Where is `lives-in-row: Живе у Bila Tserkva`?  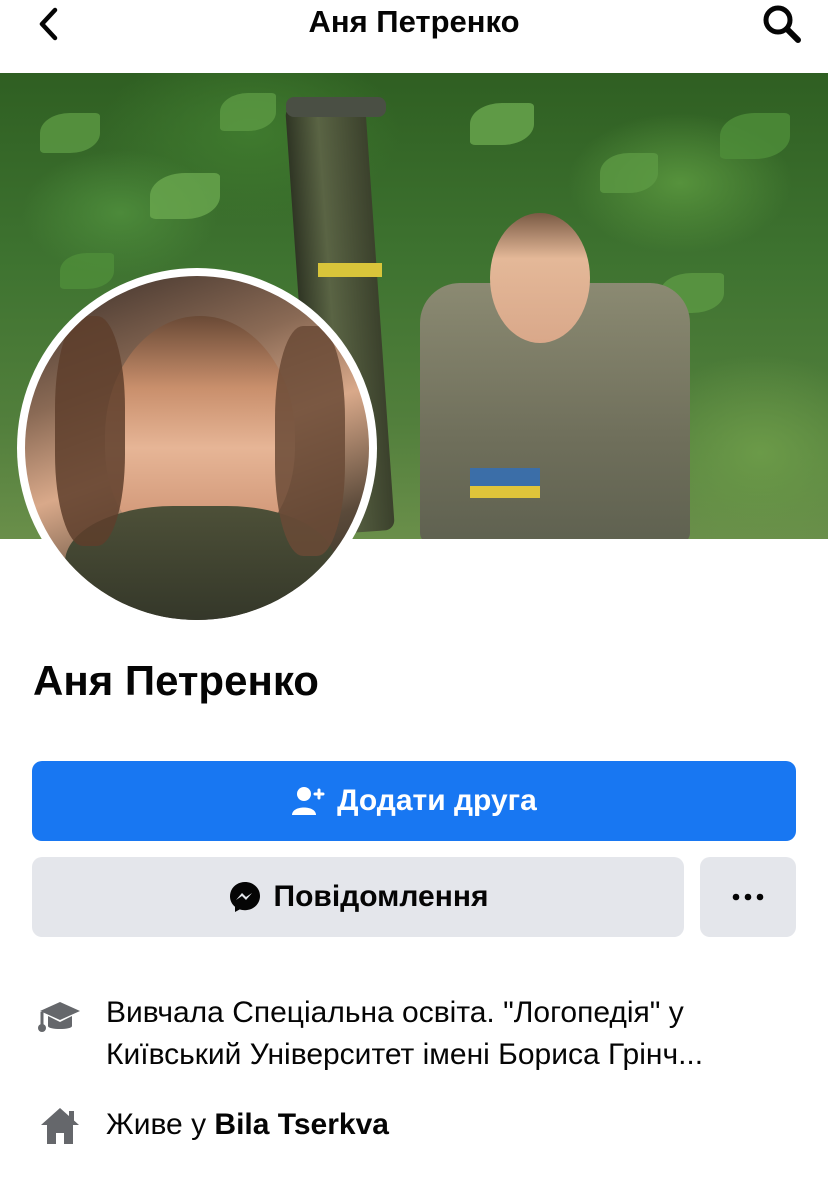 lives-in-row: Живе у Bila Tserkva is located at coordinates (414, 1127).